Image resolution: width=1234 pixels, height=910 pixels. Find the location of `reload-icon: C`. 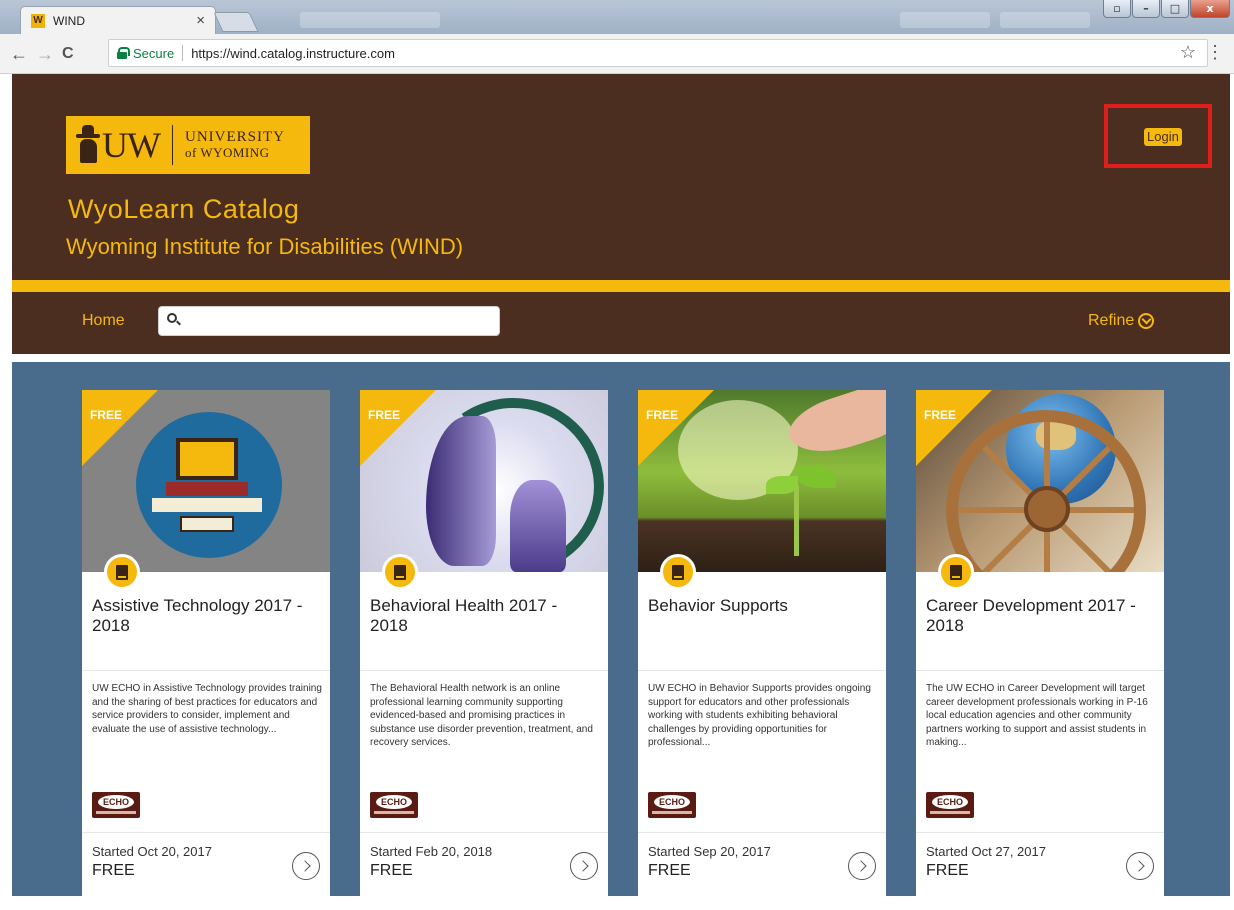

reload-icon: C is located at coordinates (68, 54).